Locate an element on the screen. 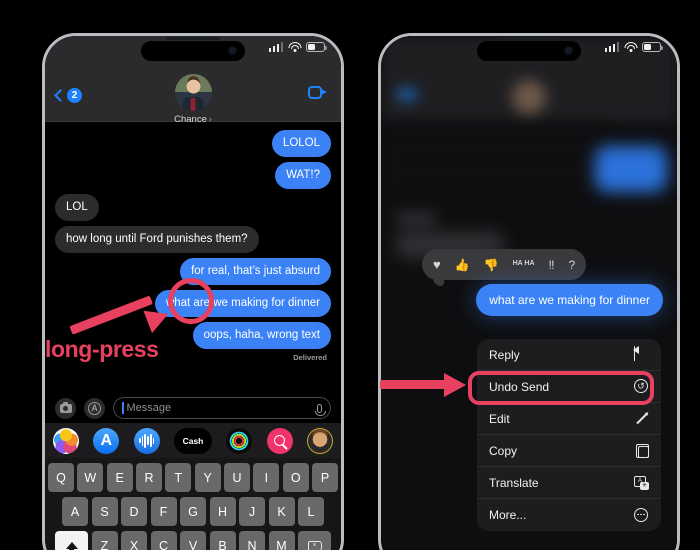  shift-arrow-icon is located at coordinates (71, 546).